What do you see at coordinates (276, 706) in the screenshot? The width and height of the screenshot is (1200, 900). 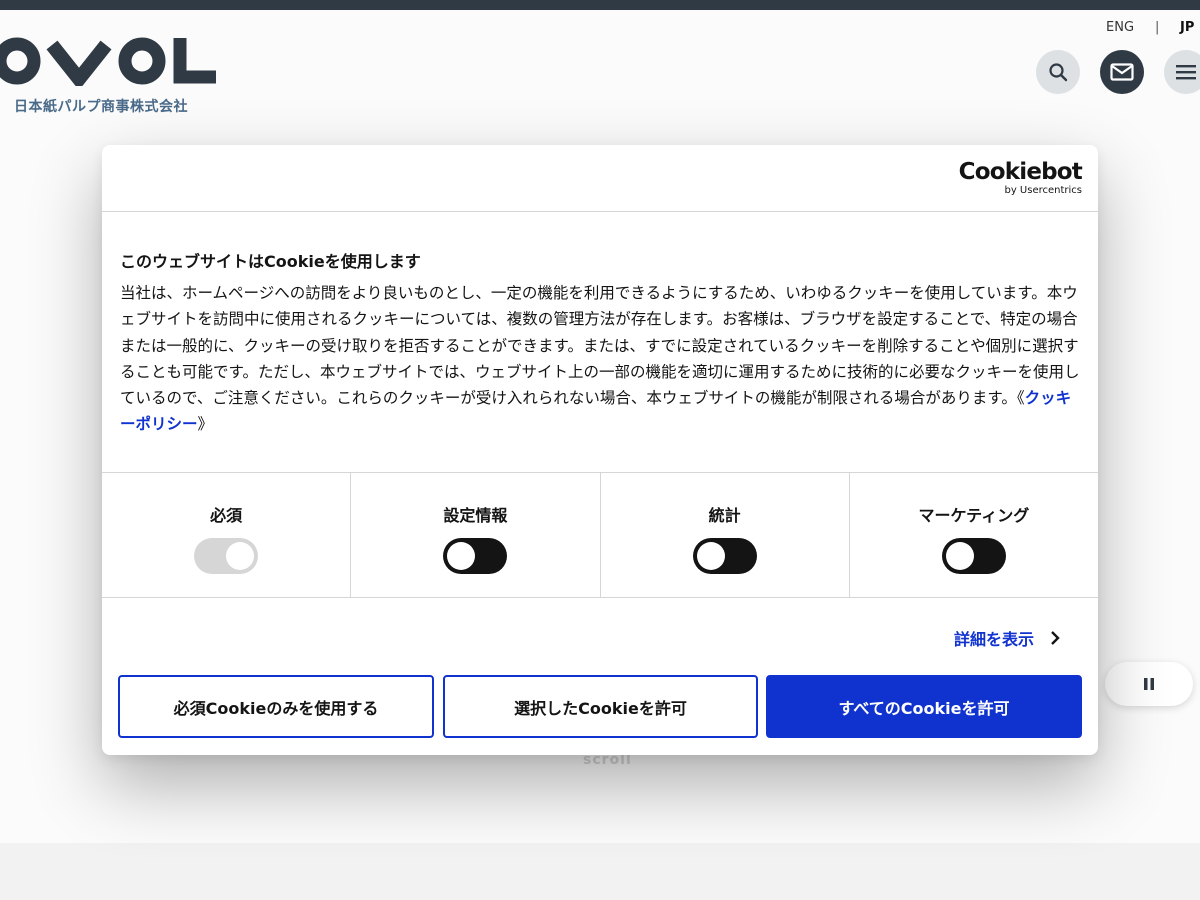 I see `use-necessary-only-button: 必須Cookieのみを使用する` at bounding box center [276, 706].